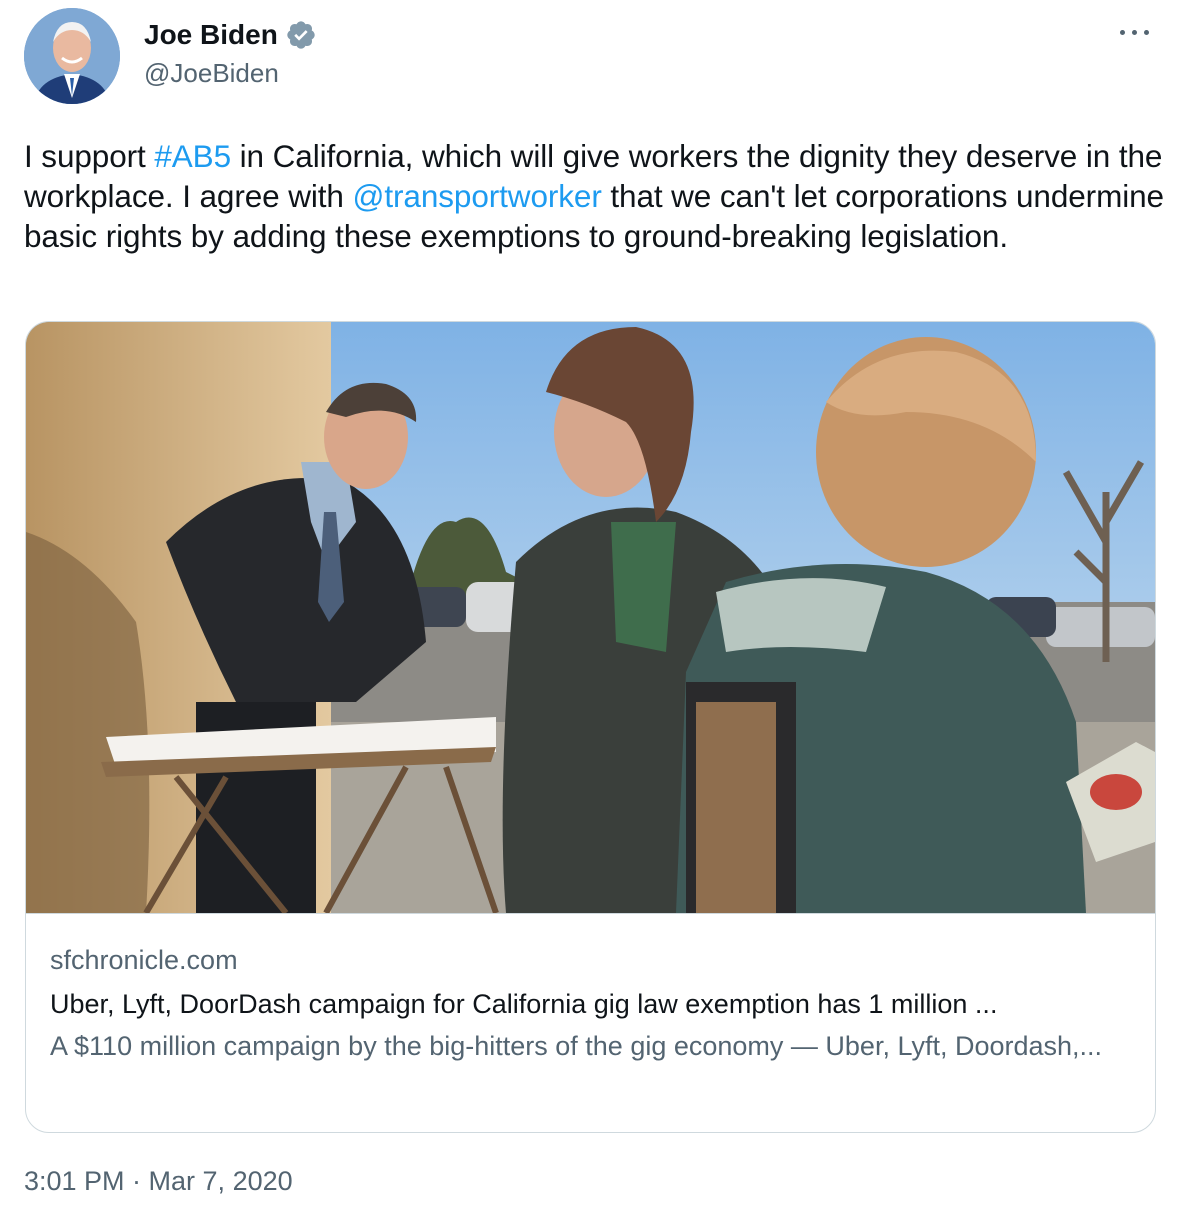  What do you see at coordinates (192, 156) in the screenshot?
I see `hashtag-link: #AB5` at bounding box center [192, 156].